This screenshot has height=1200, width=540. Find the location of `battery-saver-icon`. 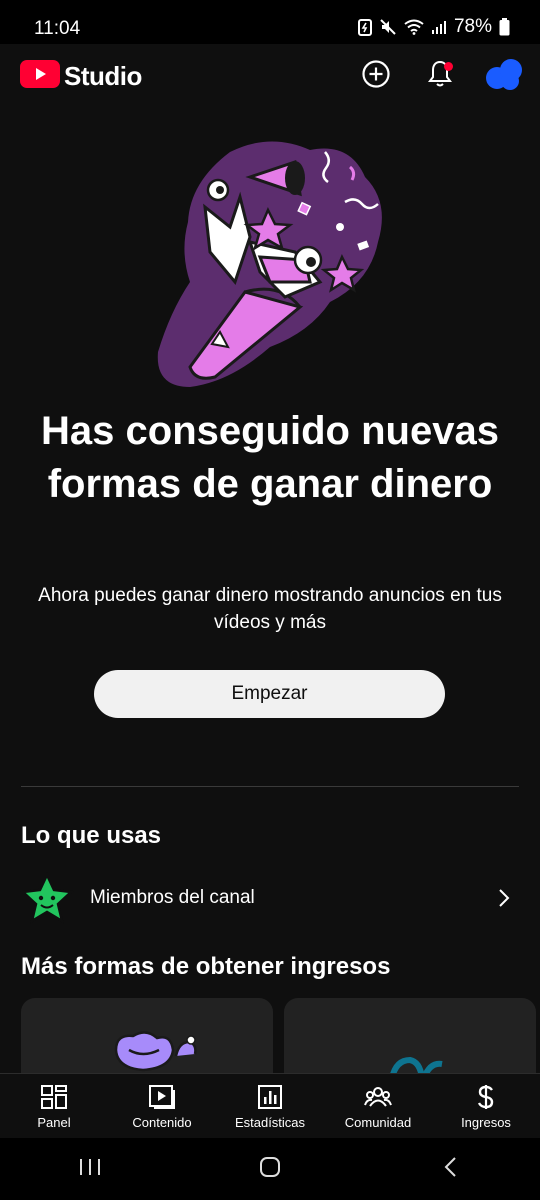

battery-saver-icon is located at coordinates (364, 27).